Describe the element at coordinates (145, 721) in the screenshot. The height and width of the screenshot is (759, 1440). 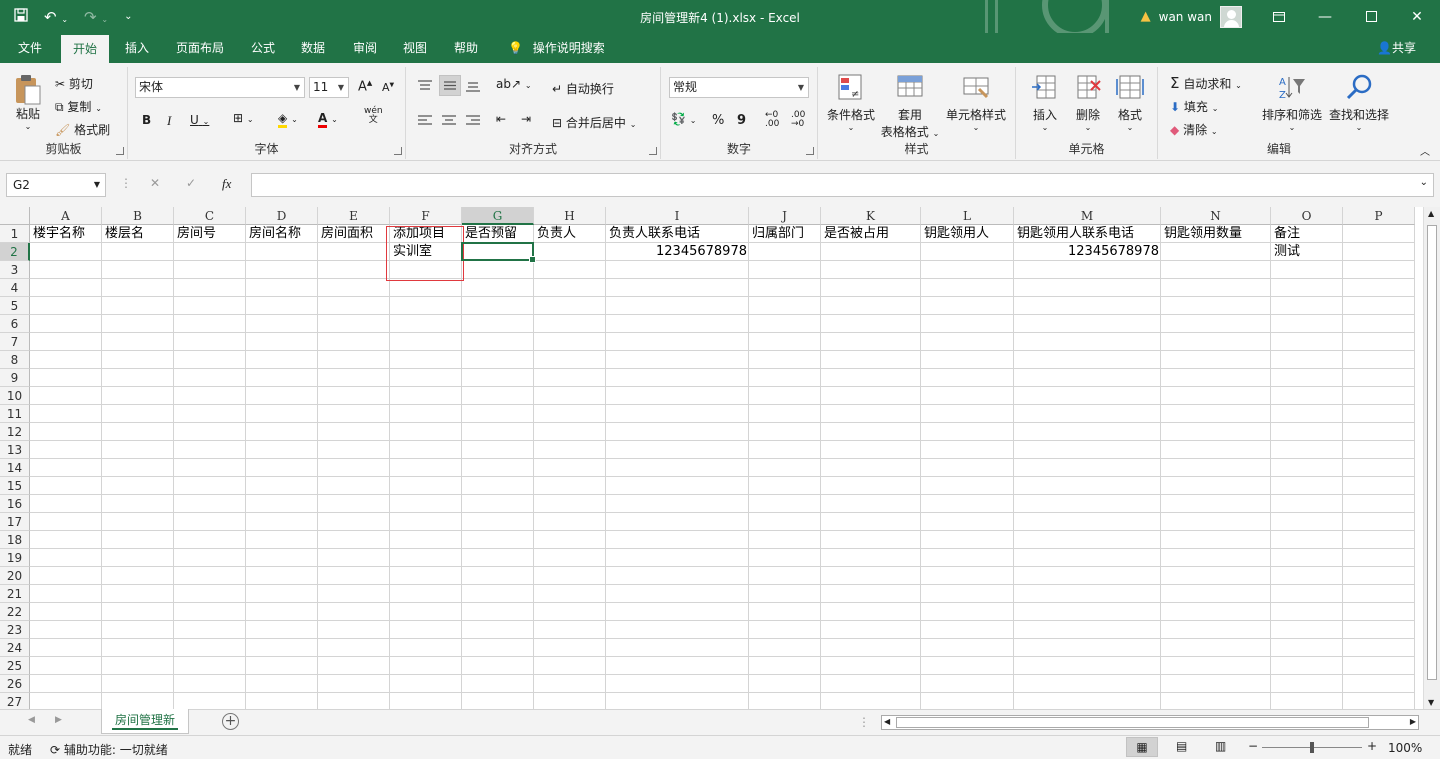
I see `sheet-tab: 房间管理新` at that location.